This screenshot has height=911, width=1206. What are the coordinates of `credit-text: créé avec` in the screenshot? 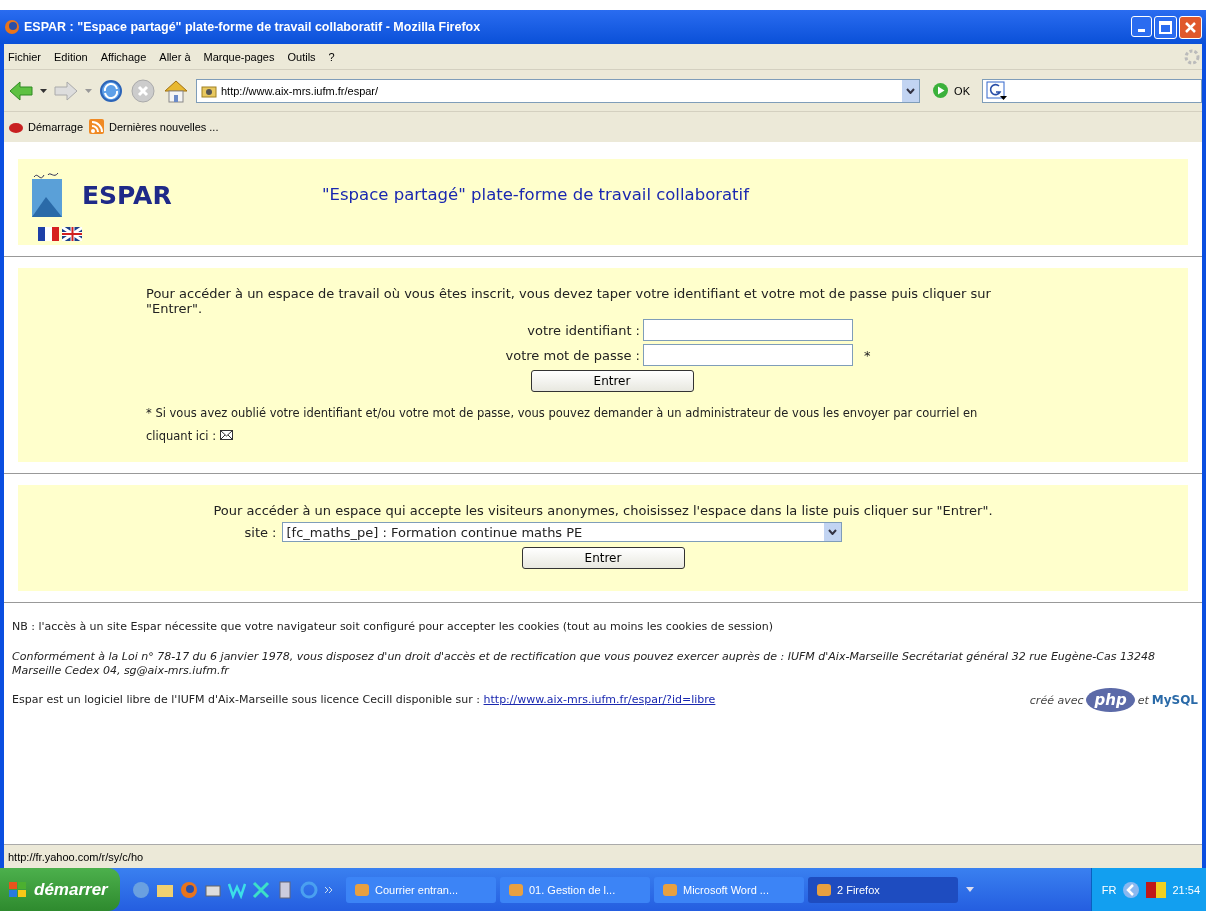 It's located at (1056, 700).